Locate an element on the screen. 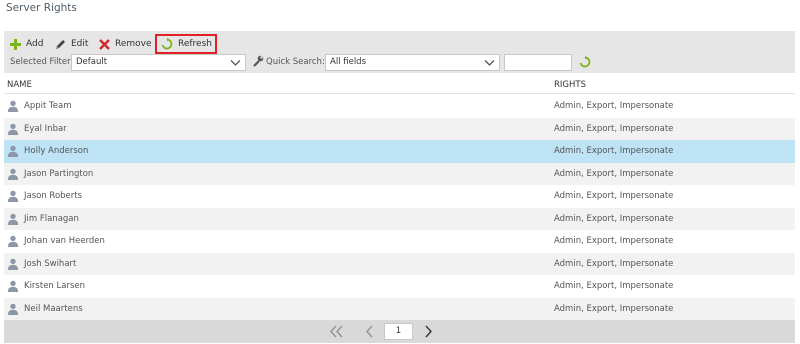 The height and width of the screenshot is (344, 800). plus-icon is located at coordinates (15, 44).